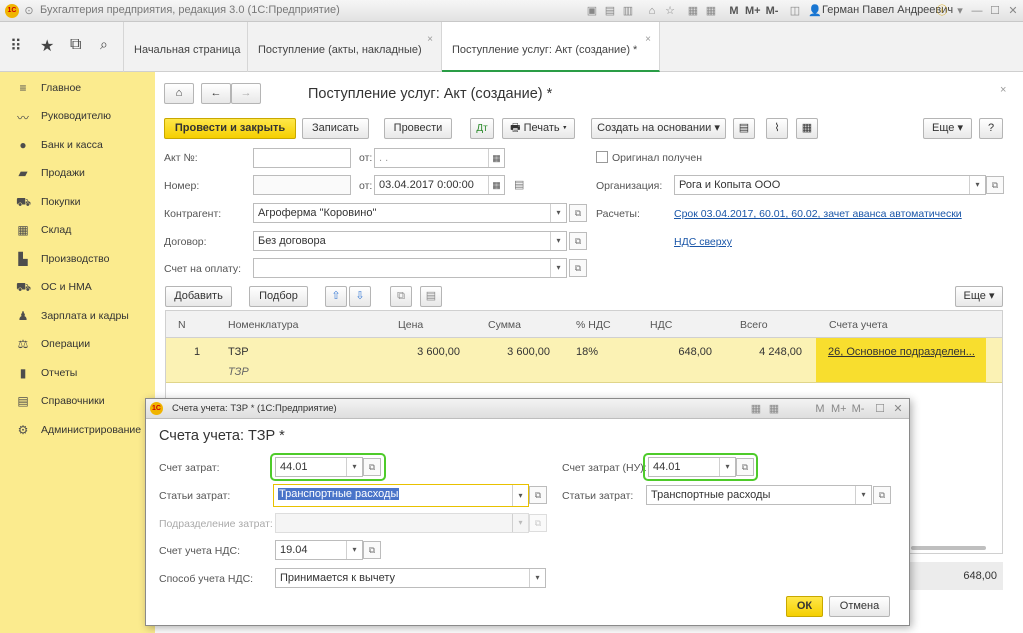 The height and width of the screenshot is (633, 1023). Describe the element at coordinates (410, 268) in the screenshot. I see `invoice-input: ▾` at that location.